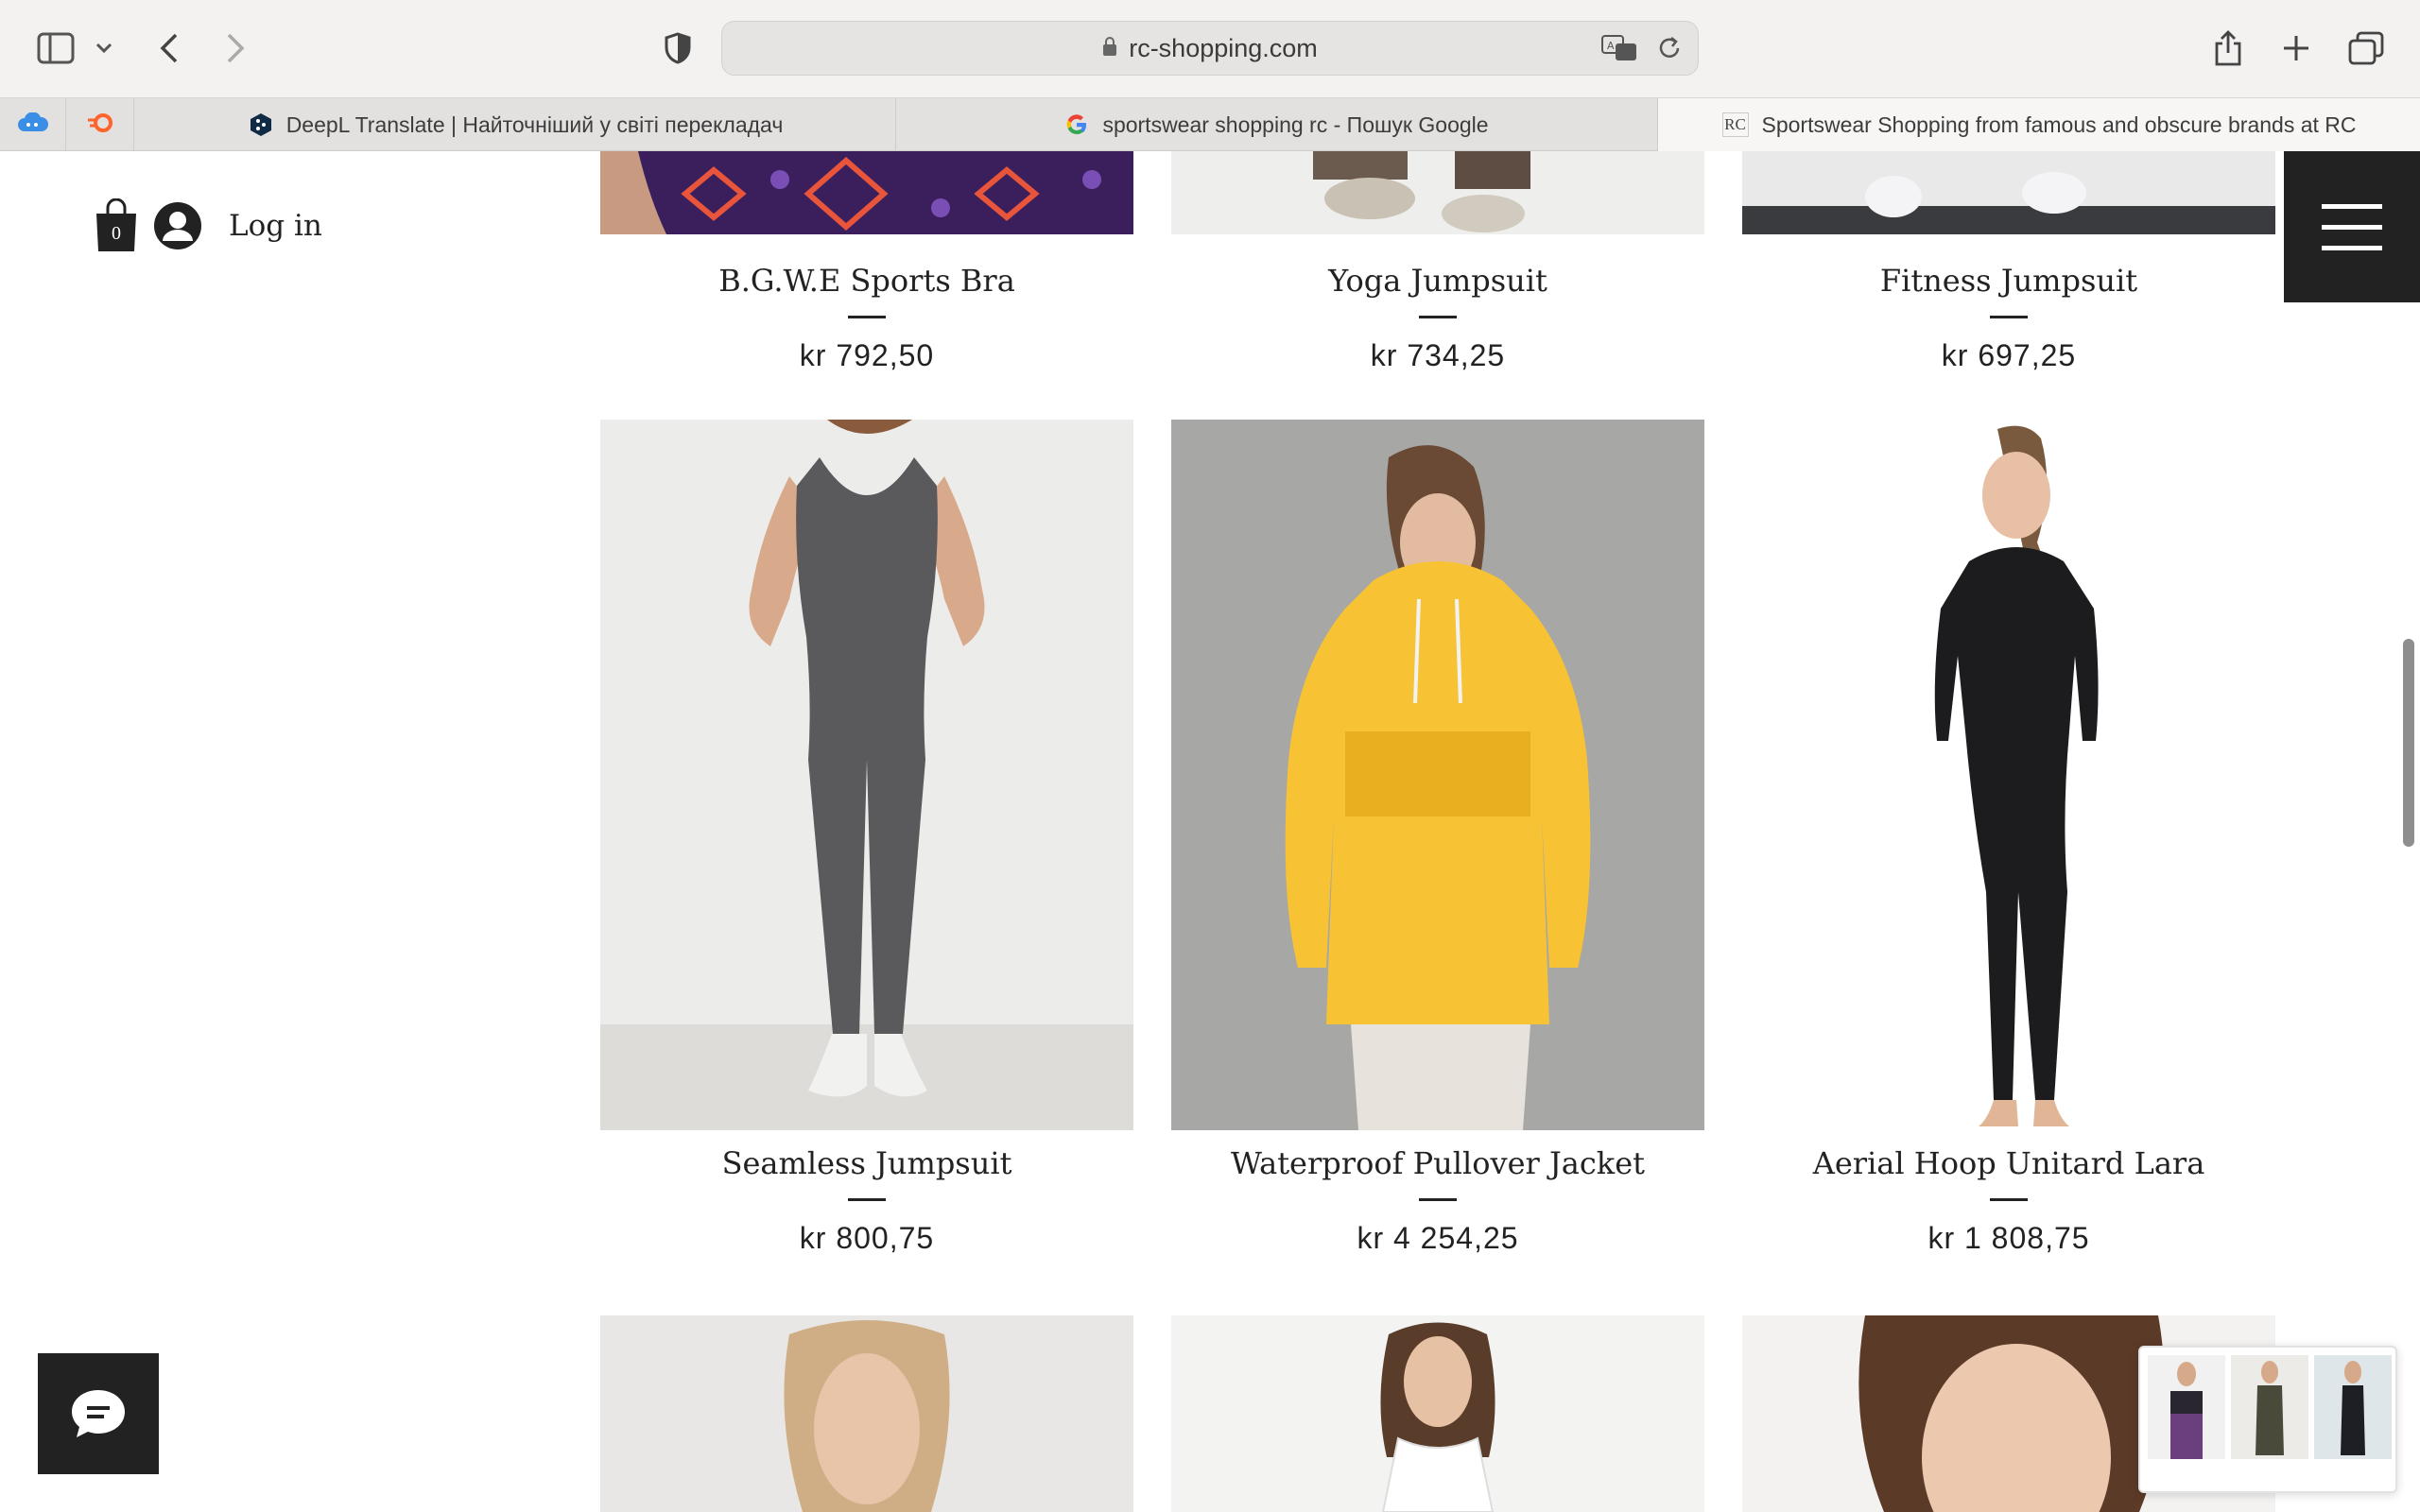  What do you see at coordinates (866, 1163) in the screenshot?
I see `product-name: Seamless Jumpsuit` at bounding box center [866, 1163].